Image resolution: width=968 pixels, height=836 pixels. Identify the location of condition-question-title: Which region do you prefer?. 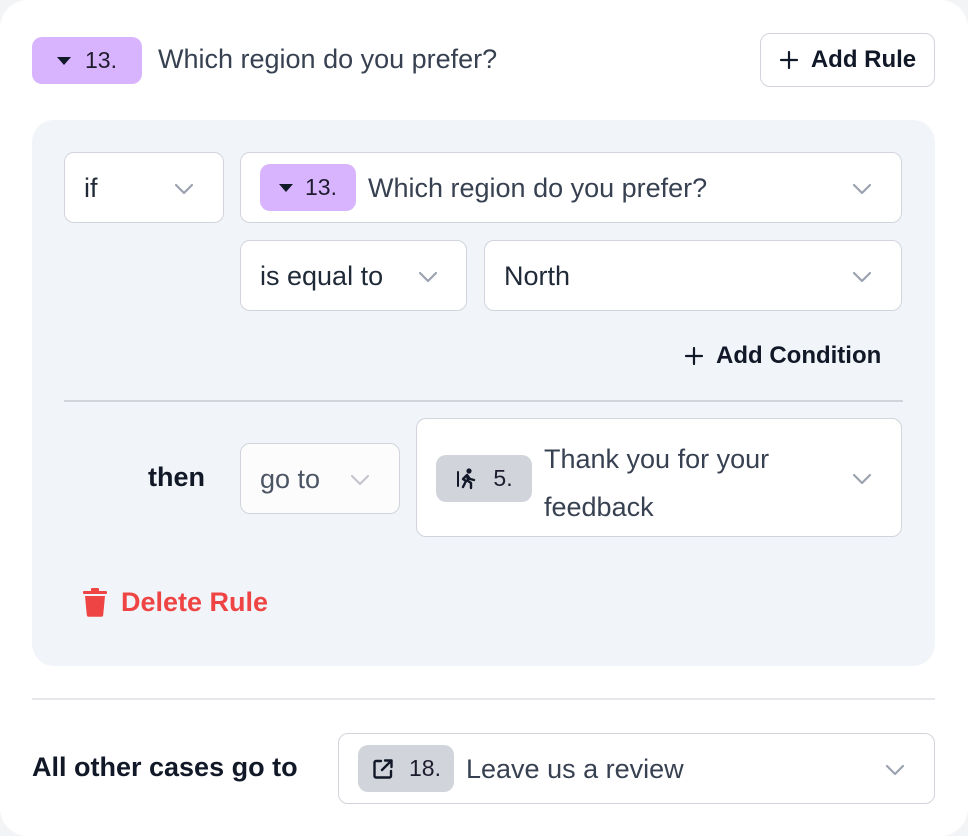
(538, 188).